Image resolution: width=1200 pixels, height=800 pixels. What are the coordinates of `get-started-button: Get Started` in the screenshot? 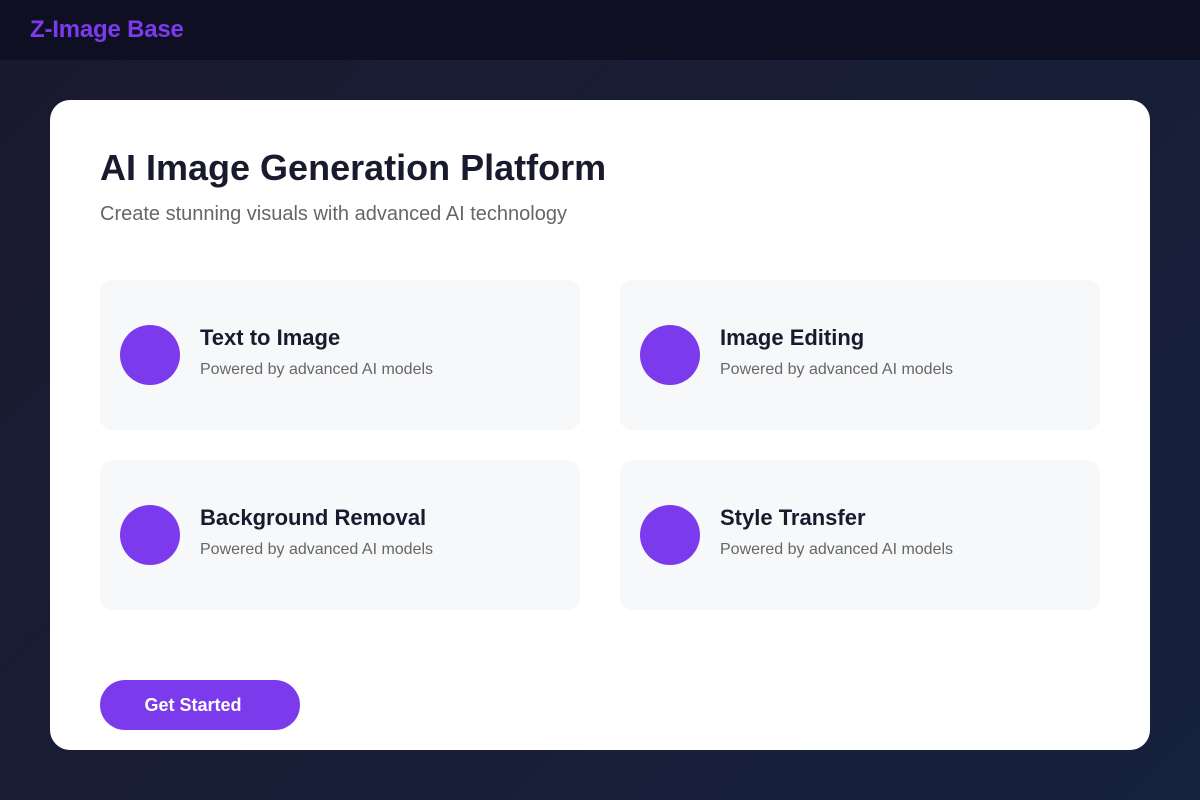 It's located at (200, 705).